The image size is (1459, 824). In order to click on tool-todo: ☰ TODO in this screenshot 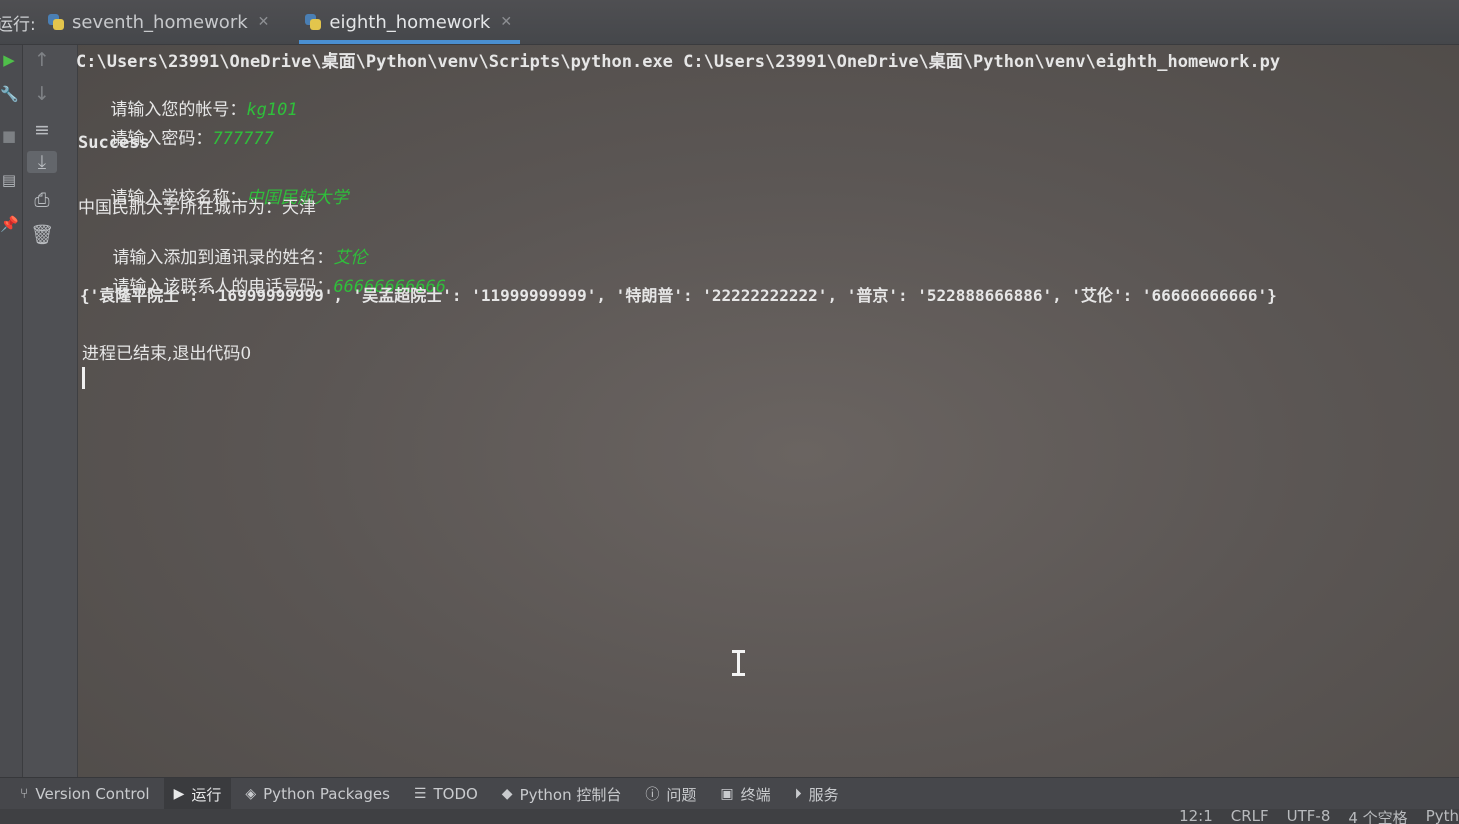, I will do `click(446, 794)`.